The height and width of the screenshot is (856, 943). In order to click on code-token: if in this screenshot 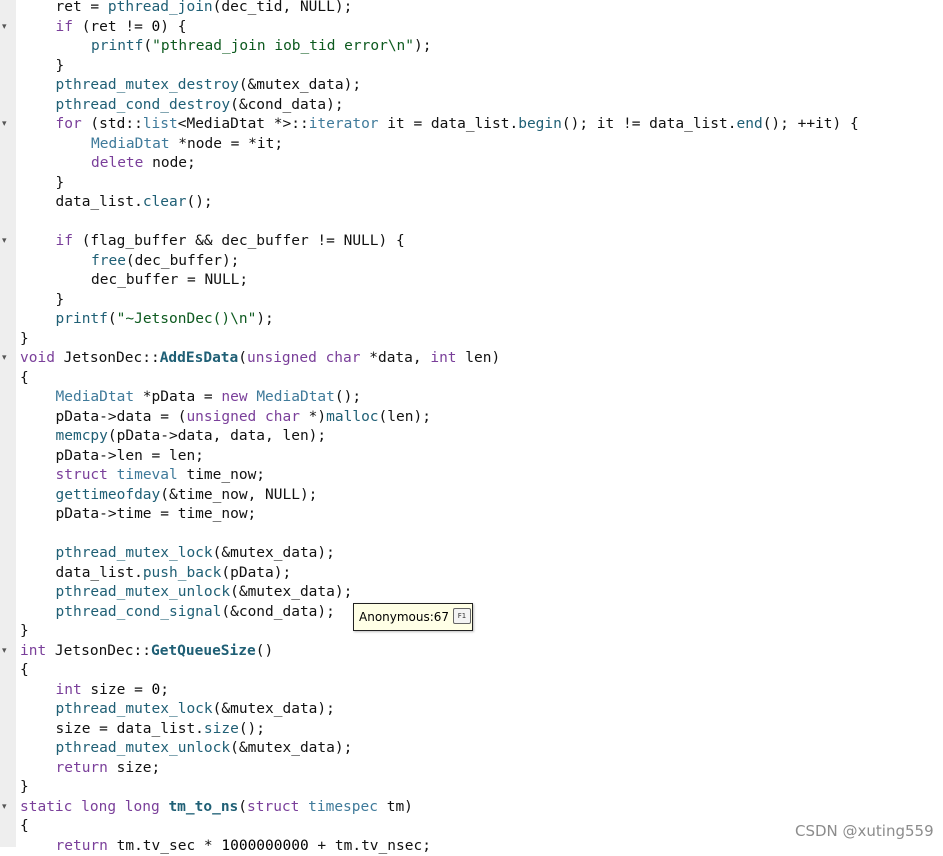, I will do `click(64, 27)`.